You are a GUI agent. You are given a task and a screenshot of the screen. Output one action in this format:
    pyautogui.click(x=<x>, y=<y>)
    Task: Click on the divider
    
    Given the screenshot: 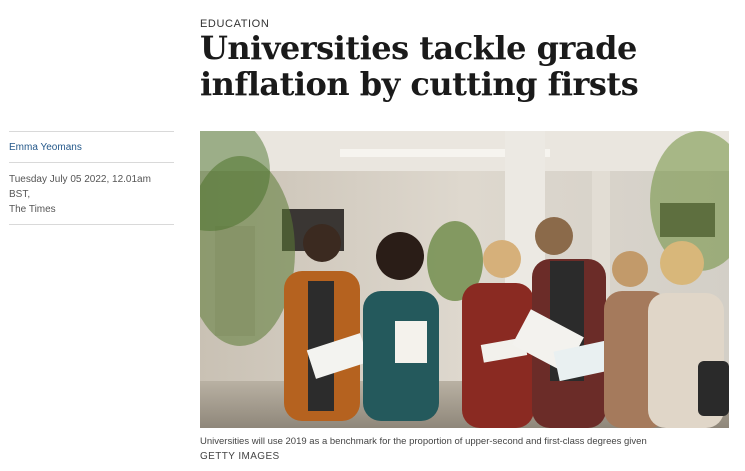 What is the action you would take?
    pyautogui.click(x=91, y=224)
    